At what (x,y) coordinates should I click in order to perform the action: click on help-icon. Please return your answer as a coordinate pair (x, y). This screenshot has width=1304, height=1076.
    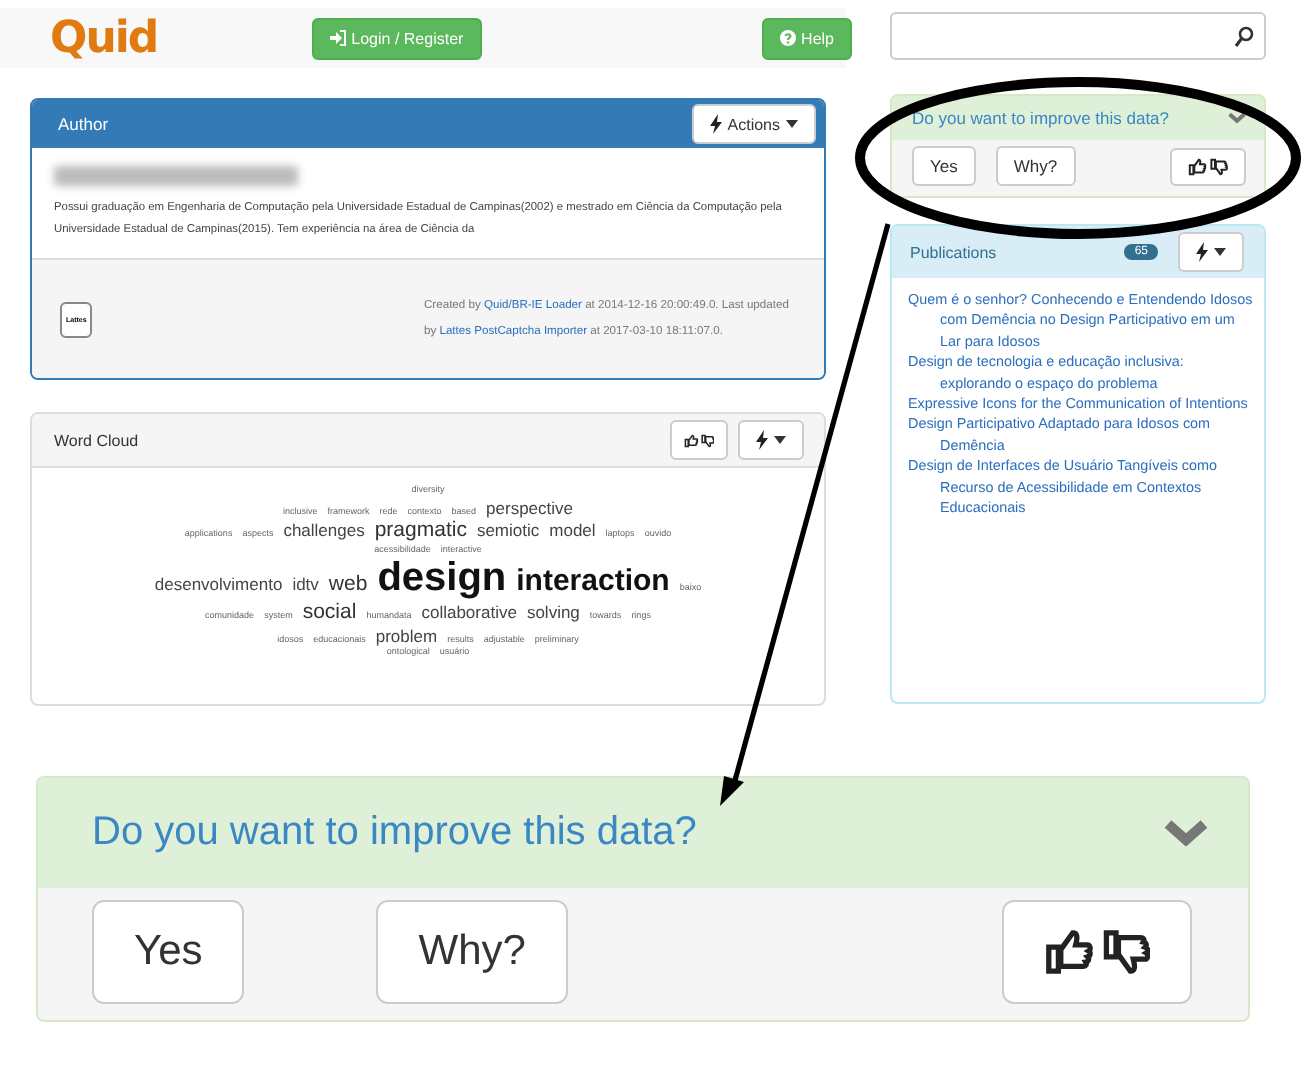
    Looking at the image, I should click on (787, 38).